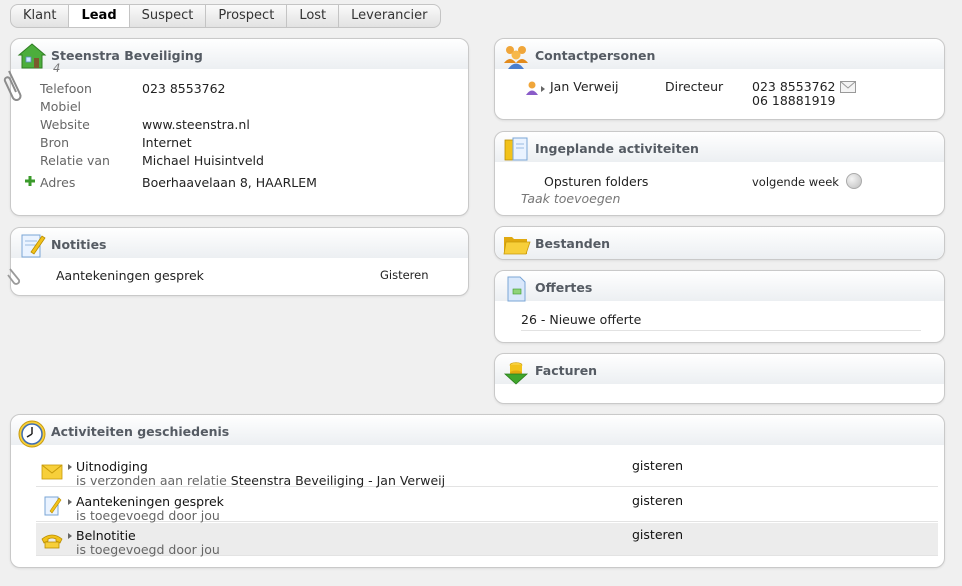 The height and width of the screenshot is (586, 962). What do you see at coordinates (719, 286) in the screenshot?
I see `quotes-panel-header: Offertes` at bounding box center [719, 286].